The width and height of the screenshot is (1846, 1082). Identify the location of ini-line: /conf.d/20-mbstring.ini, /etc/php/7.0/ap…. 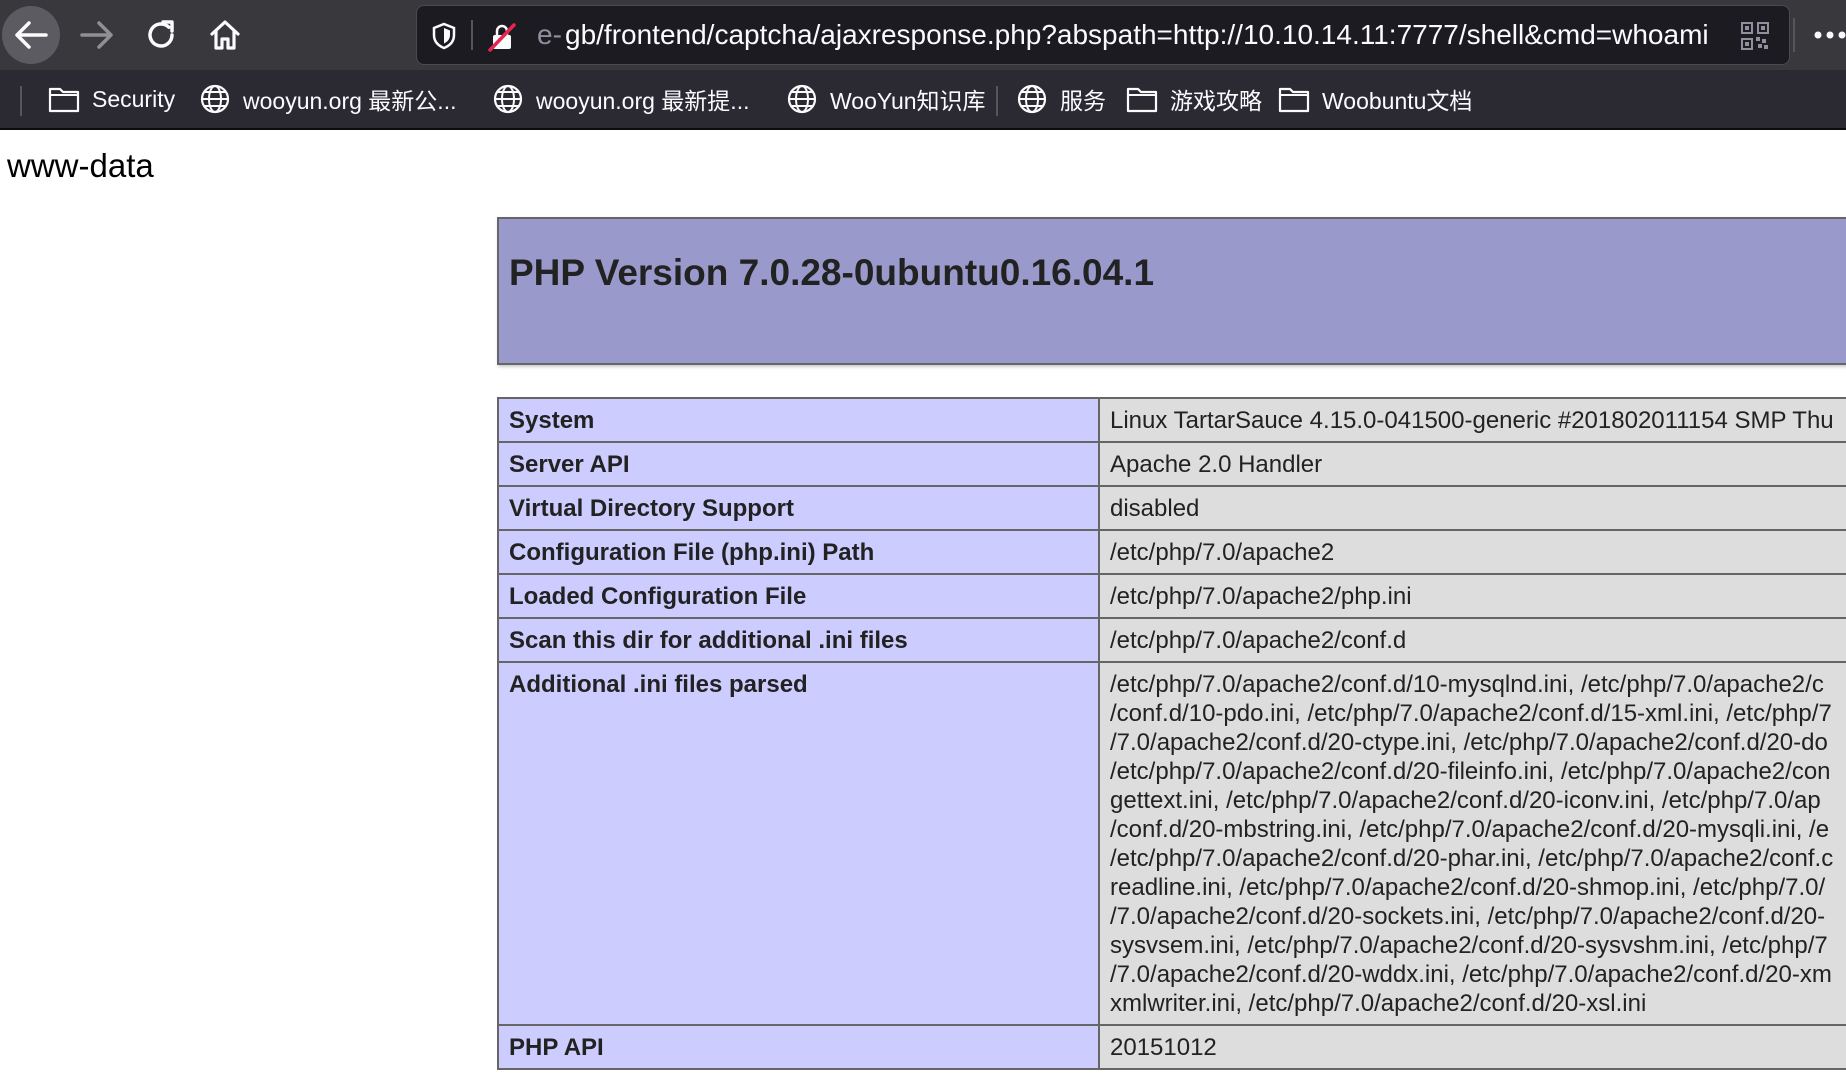
(1470, 829).